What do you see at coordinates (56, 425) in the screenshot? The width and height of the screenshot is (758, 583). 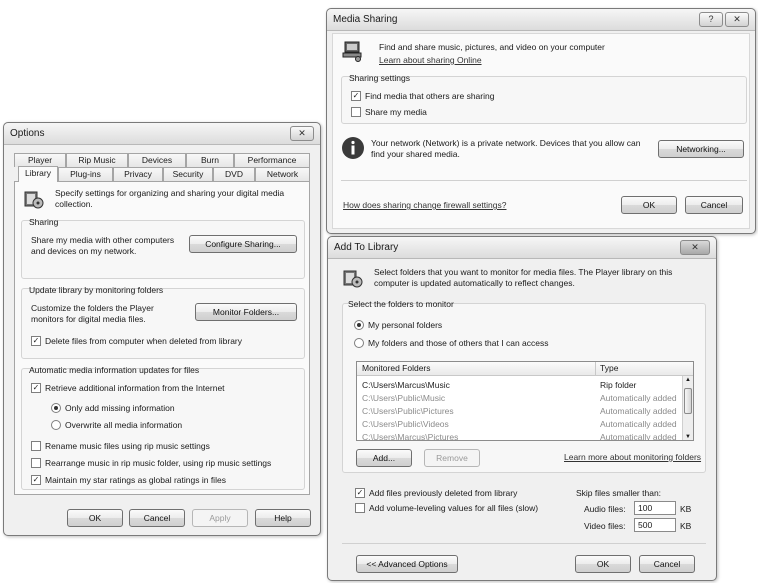 I see `overwrite-all-radio` at bounding box center [56, 425].